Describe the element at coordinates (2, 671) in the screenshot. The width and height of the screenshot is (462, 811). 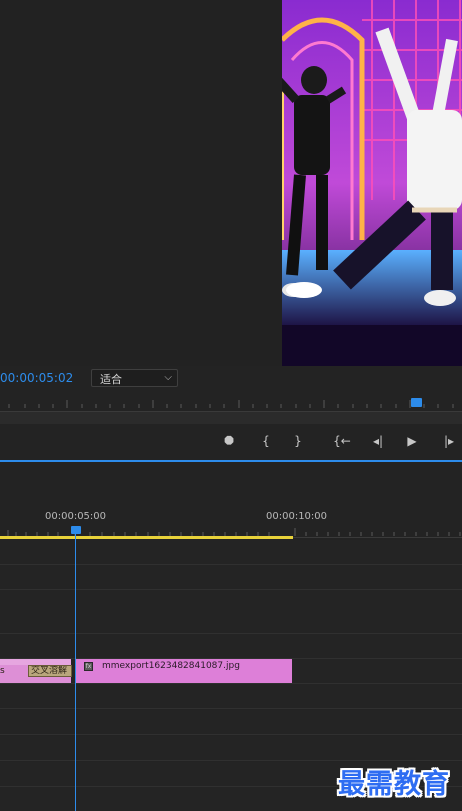
I see `clip-previous-label: s` at that location.